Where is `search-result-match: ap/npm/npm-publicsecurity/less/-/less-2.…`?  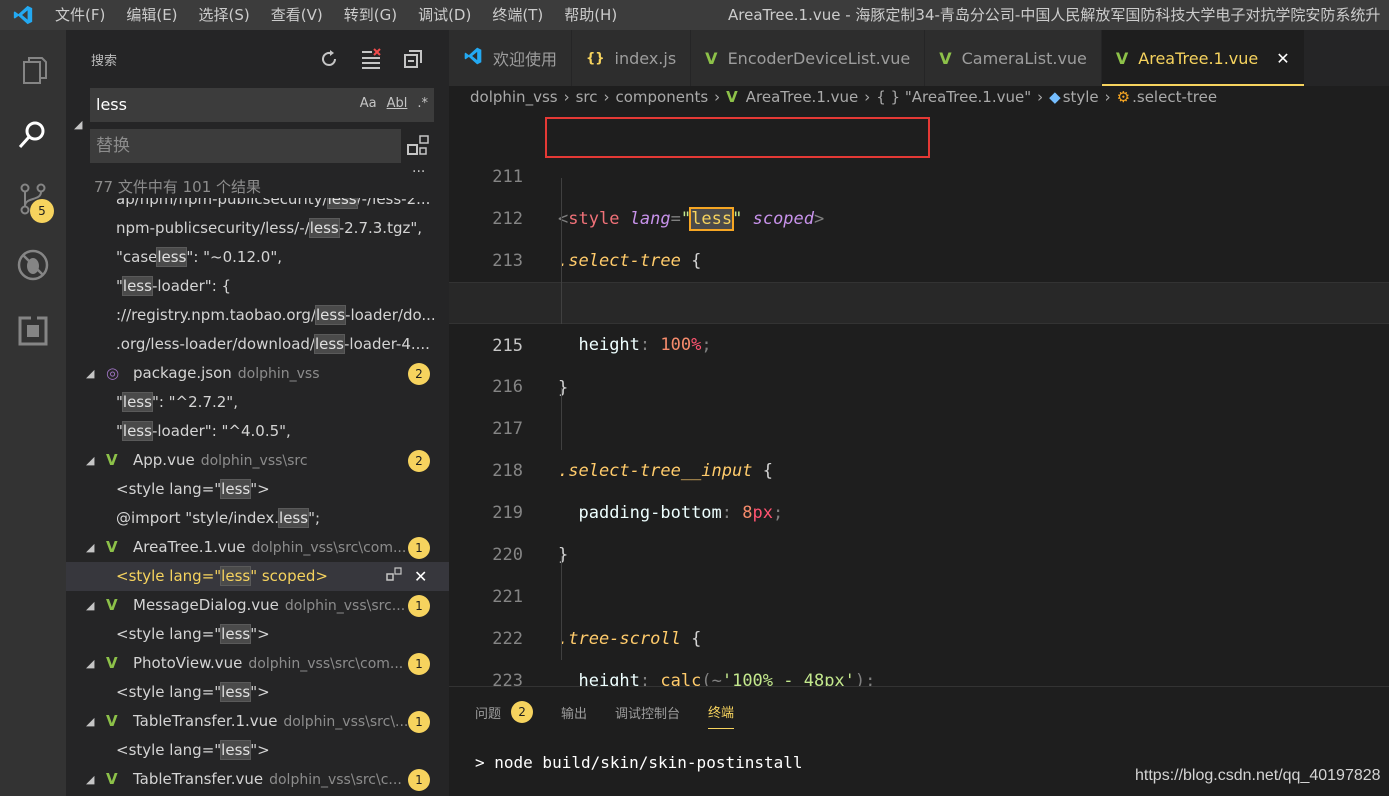 search-result-match: ap/npm/npm-publicsecurity/less/-/less-2.… is located at coordinates (257, 206).